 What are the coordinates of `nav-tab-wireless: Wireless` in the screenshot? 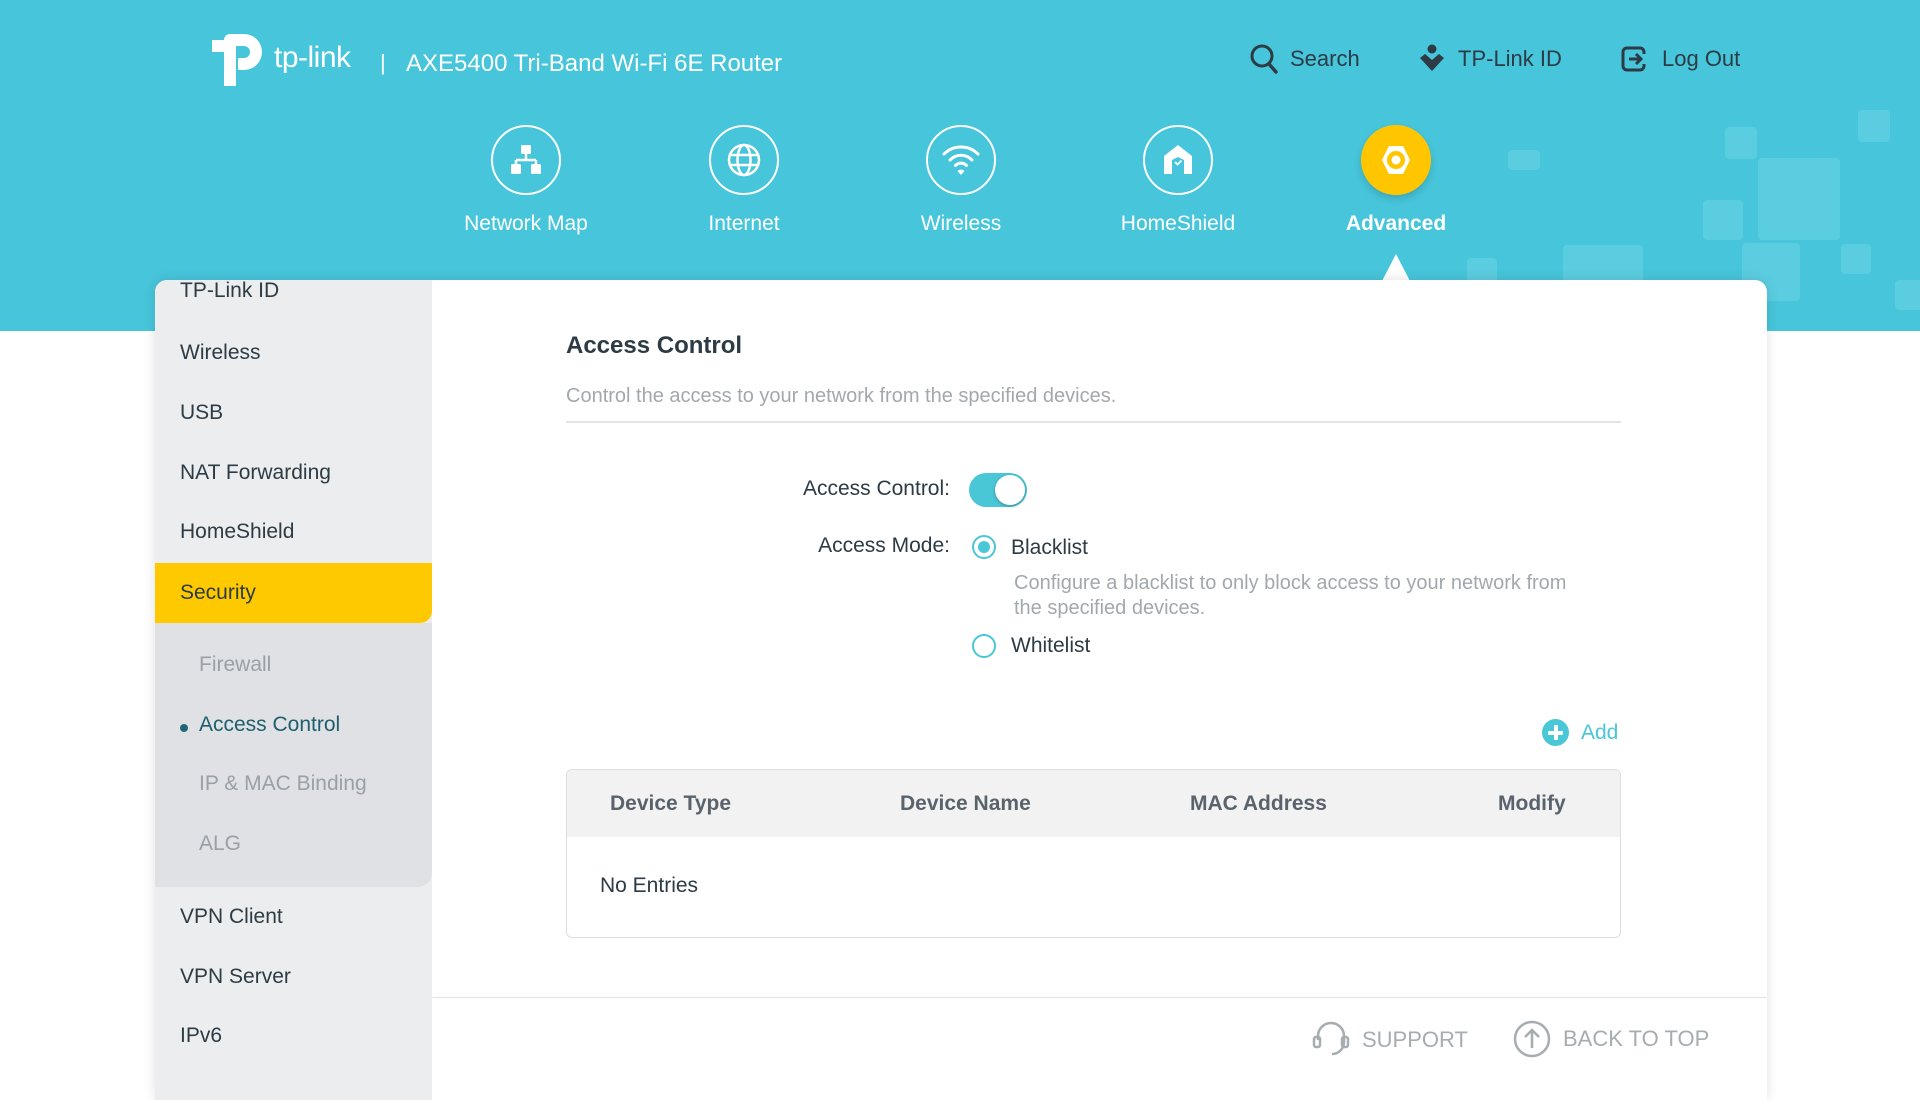 It's located at (961, 180).